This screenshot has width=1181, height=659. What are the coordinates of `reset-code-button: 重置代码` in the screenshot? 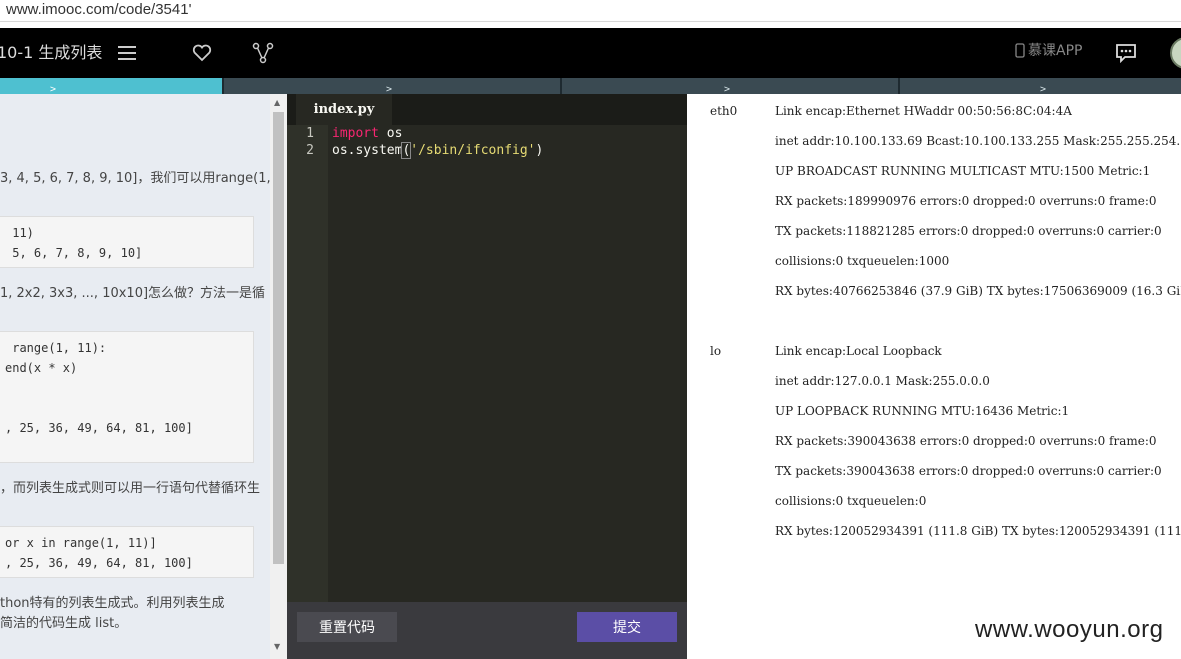 It's located at (347, 627).